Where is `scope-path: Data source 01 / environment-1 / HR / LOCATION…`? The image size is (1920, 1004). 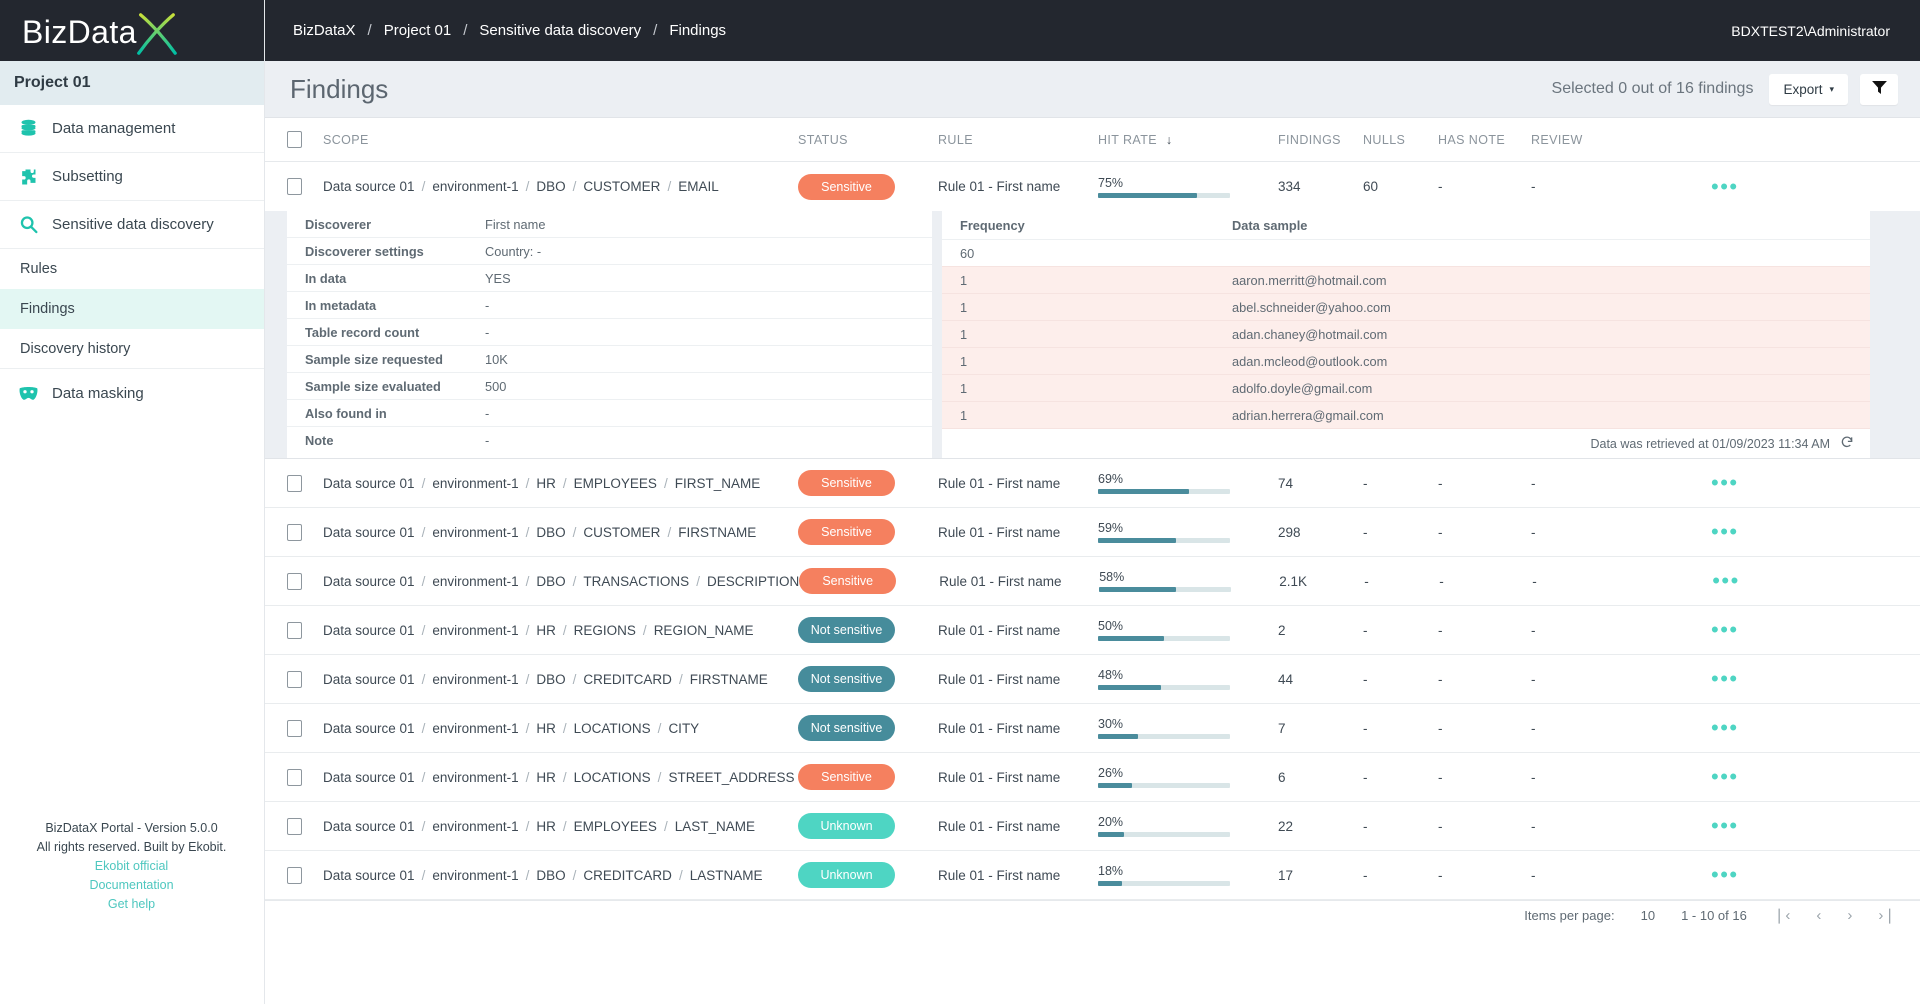 scope-path: Data source 01 / environment-1 / HR / LOCATION… is located at coordinates (560, 728).